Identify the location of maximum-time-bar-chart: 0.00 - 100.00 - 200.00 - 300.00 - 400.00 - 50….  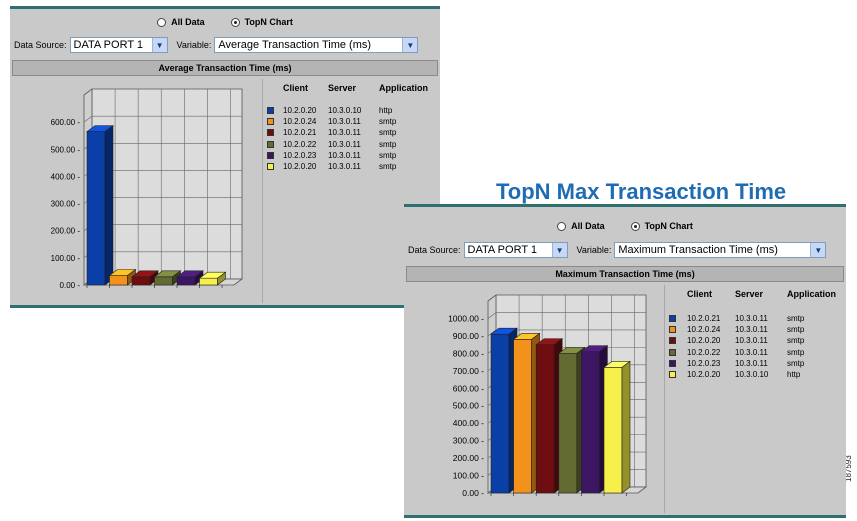
(534, 399).